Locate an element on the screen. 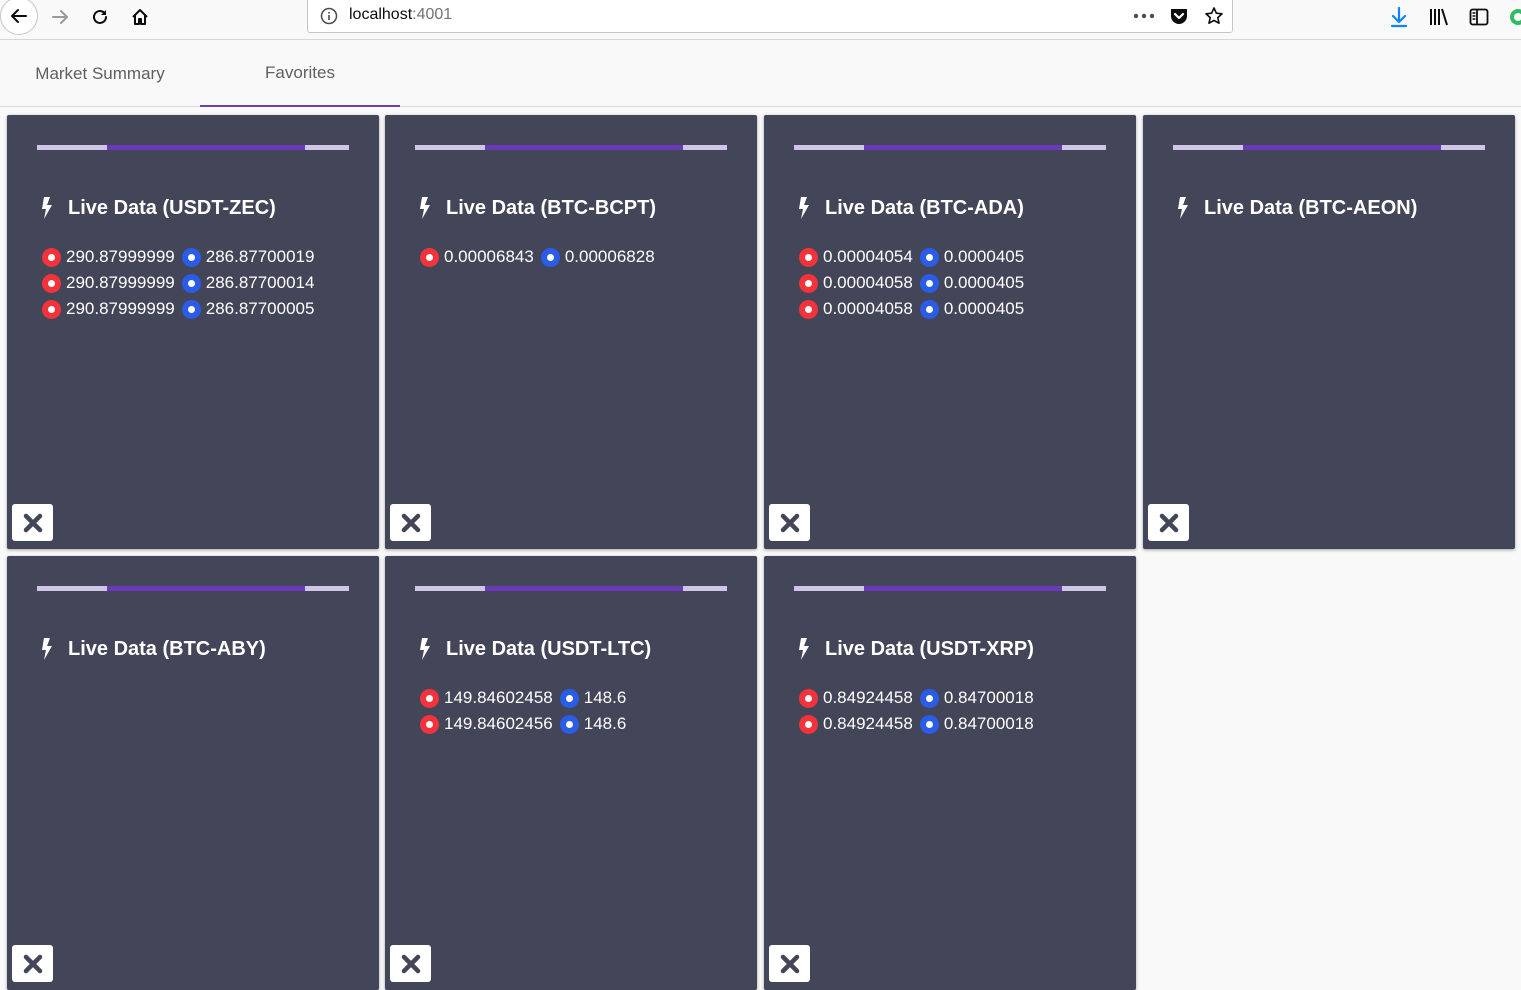 Image resolution: width=1521 pixels, height=990 pixels. price-row: 290.87999999 286.87700014 is located at coordinates (178, 283).